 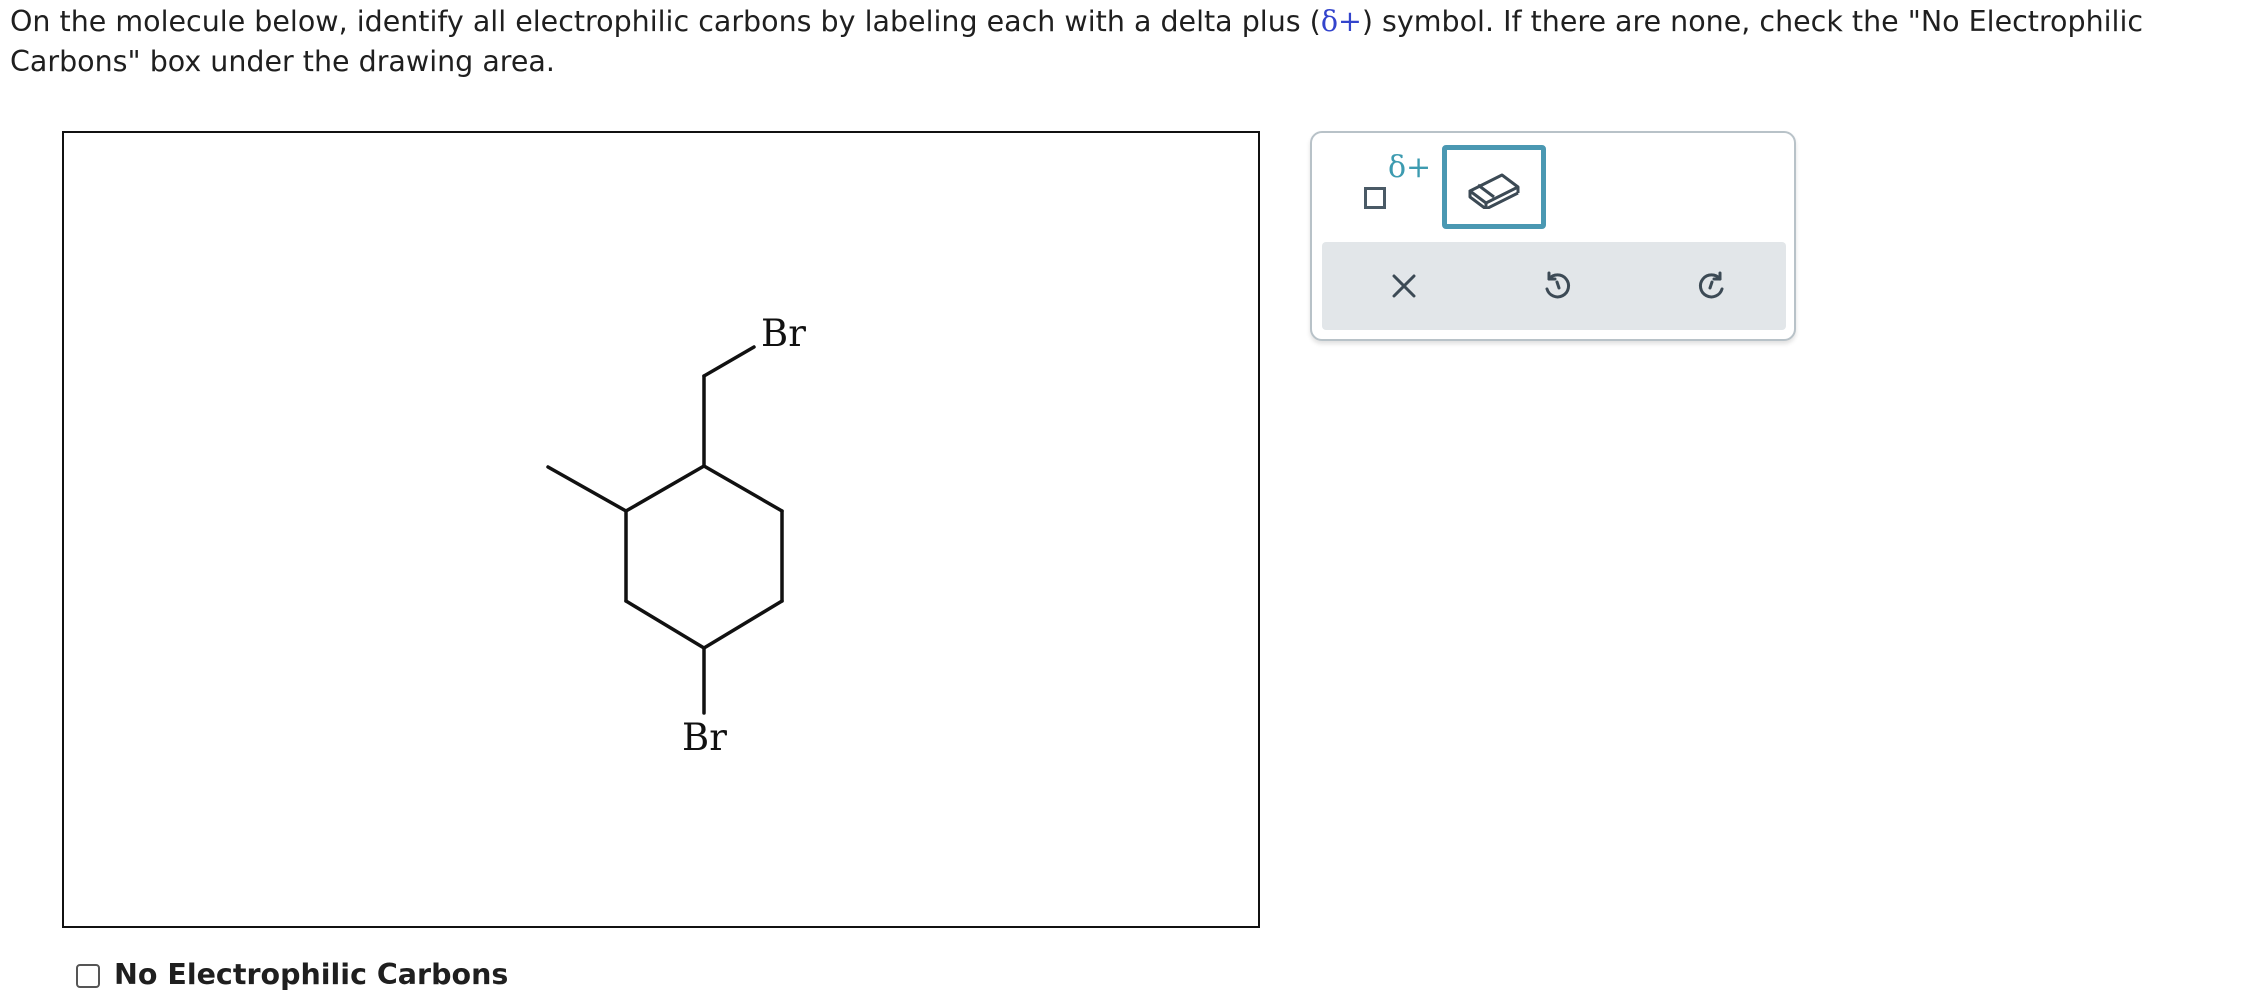 What do you see at coordinates (783, 333) in the screenshot?
I see `atom-label-br-top: Br` at bounding box center [783, 333].